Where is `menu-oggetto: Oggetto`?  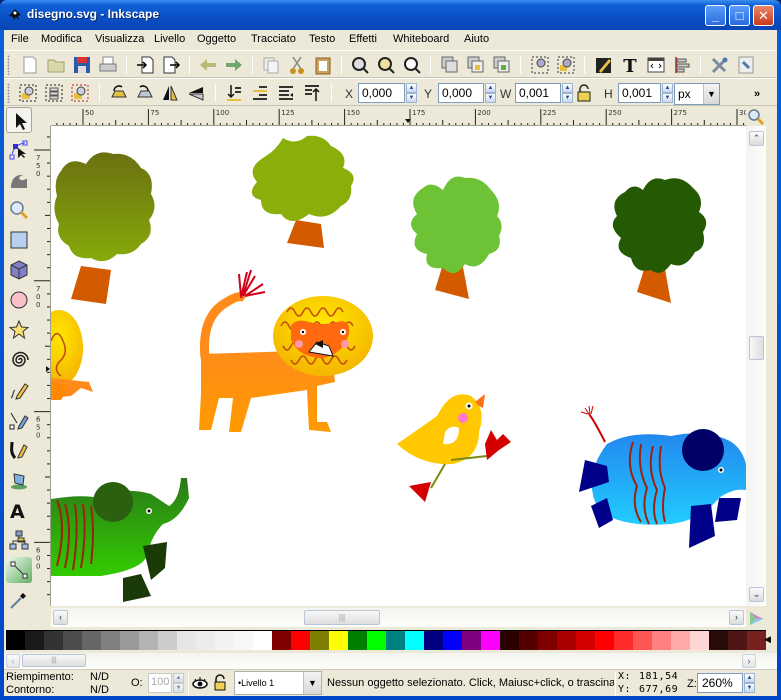 menu-oggetto: Oggetto is located at coordinates (216, 39).